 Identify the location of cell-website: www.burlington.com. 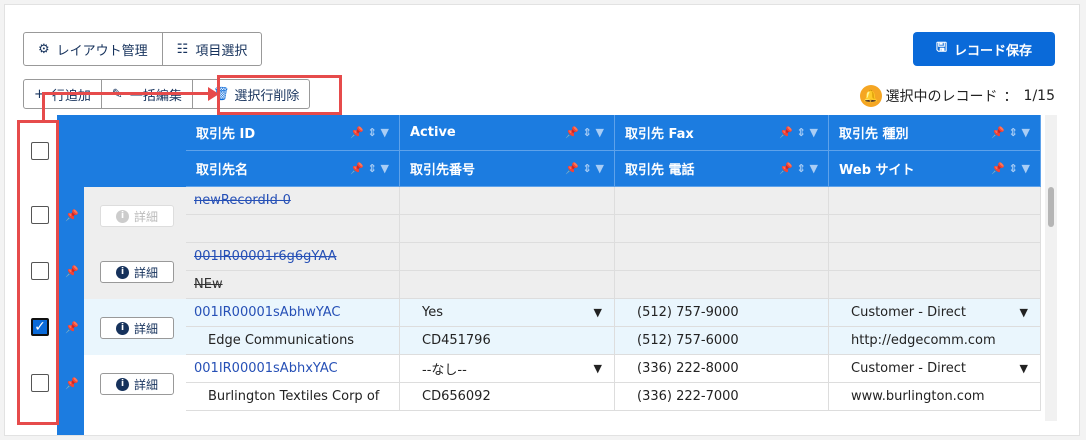
(935, 397).